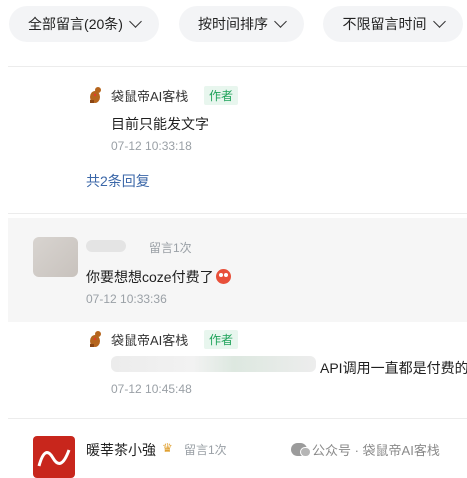 Image resolution: width=467 pixels, height=478 pixels. Describe the element at coordinates (376, 450) in the screenshot. I see `watermark-text: 公众号 · 袋鼠帝AI客栈` at that location.